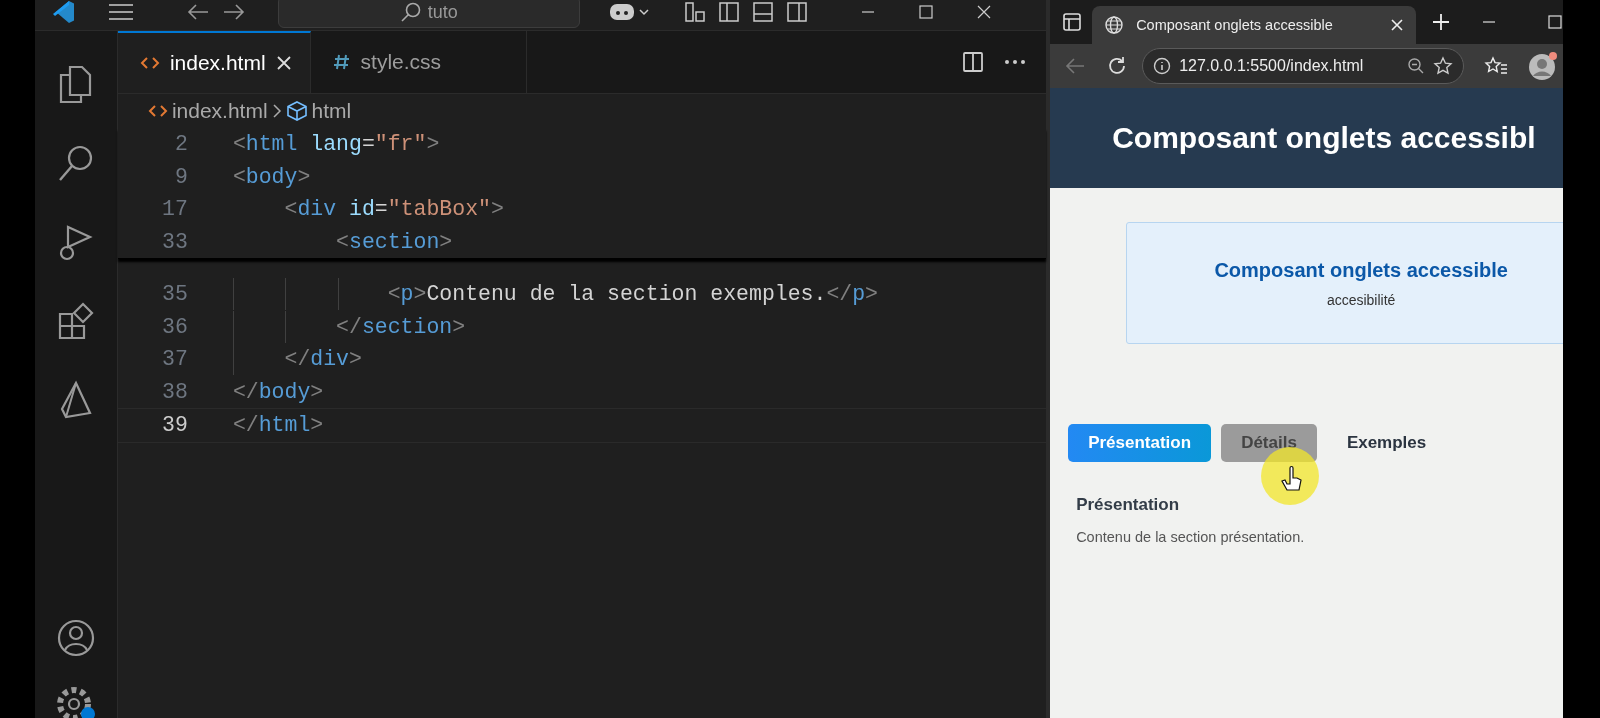 This screenshot has height=718, width=1600. What do you see at coordinates (219, 111) in the screenshot?
I see `breadcrumb-item: index.html` at bounding box center [219, 111].